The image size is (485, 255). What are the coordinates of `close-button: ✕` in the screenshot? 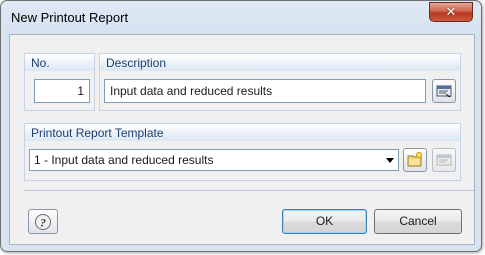 It's located at (451, 12).